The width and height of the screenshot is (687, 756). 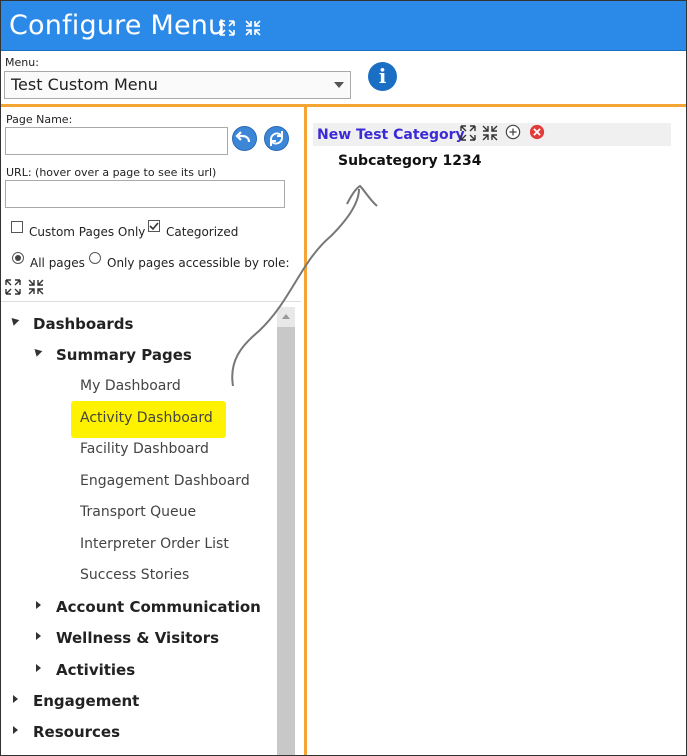 What do you see at coordinates (410, 161) in the screenshot?
I see `subcategory-title: Subcategory 1234` at bounding box center [410, 161].